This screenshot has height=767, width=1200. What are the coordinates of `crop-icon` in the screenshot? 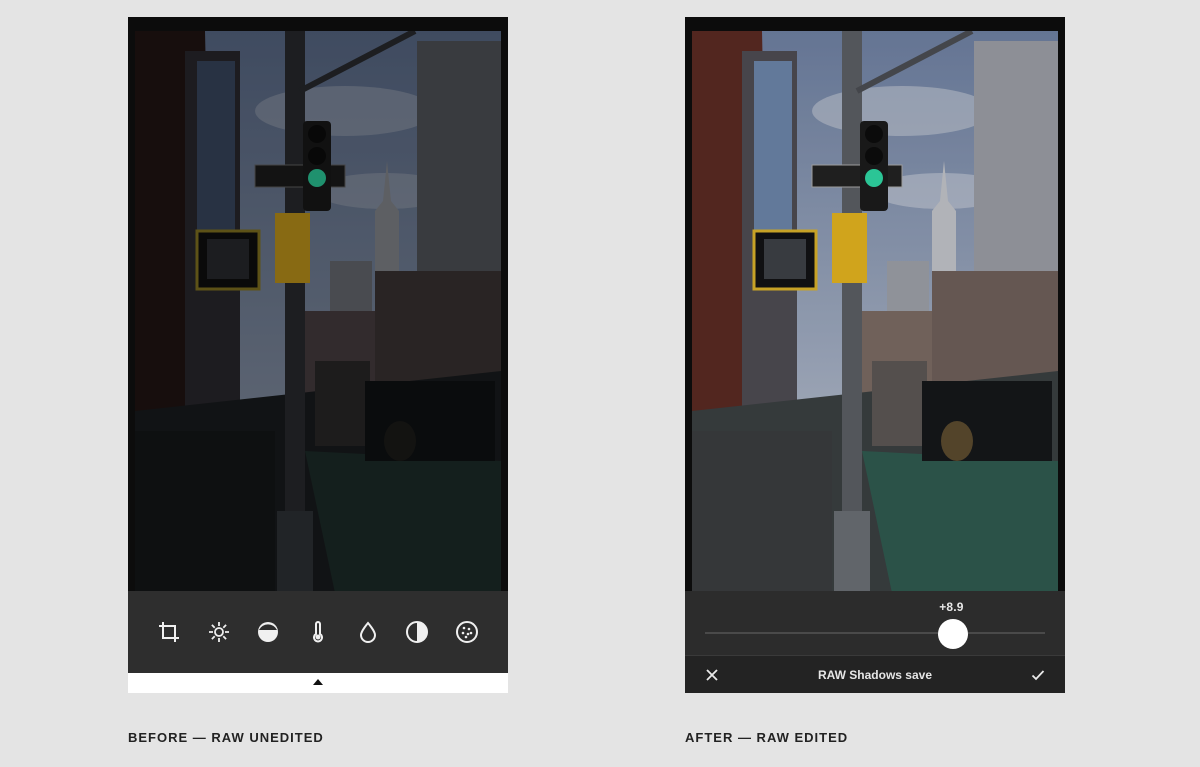 It's located at (169, 632).